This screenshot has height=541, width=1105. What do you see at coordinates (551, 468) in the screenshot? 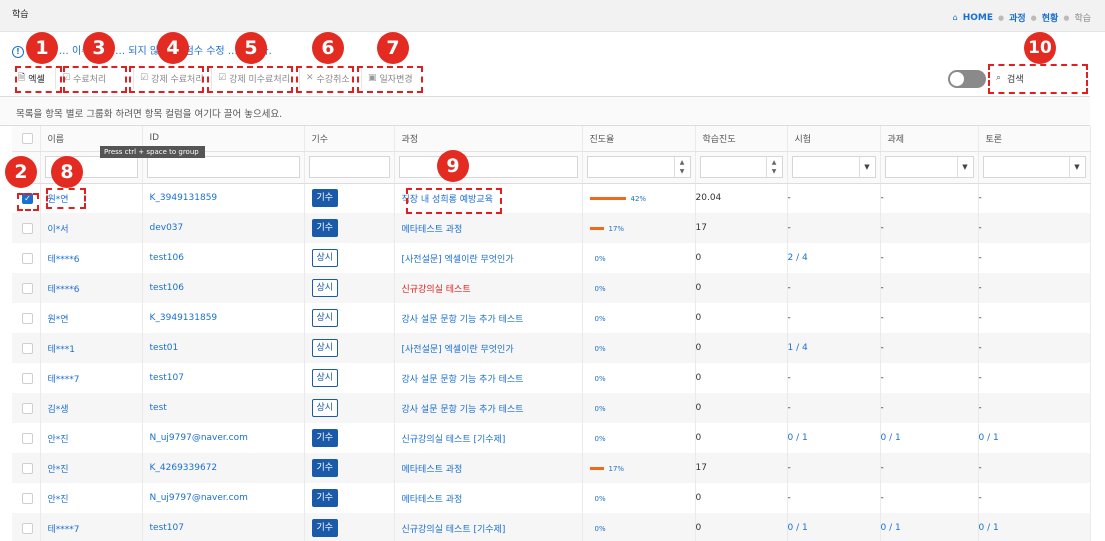
I see `table-row: 안*진 K_4269339672 기수 메타테스트 과정 17% 17- - -` at bounding box center [551, 468].